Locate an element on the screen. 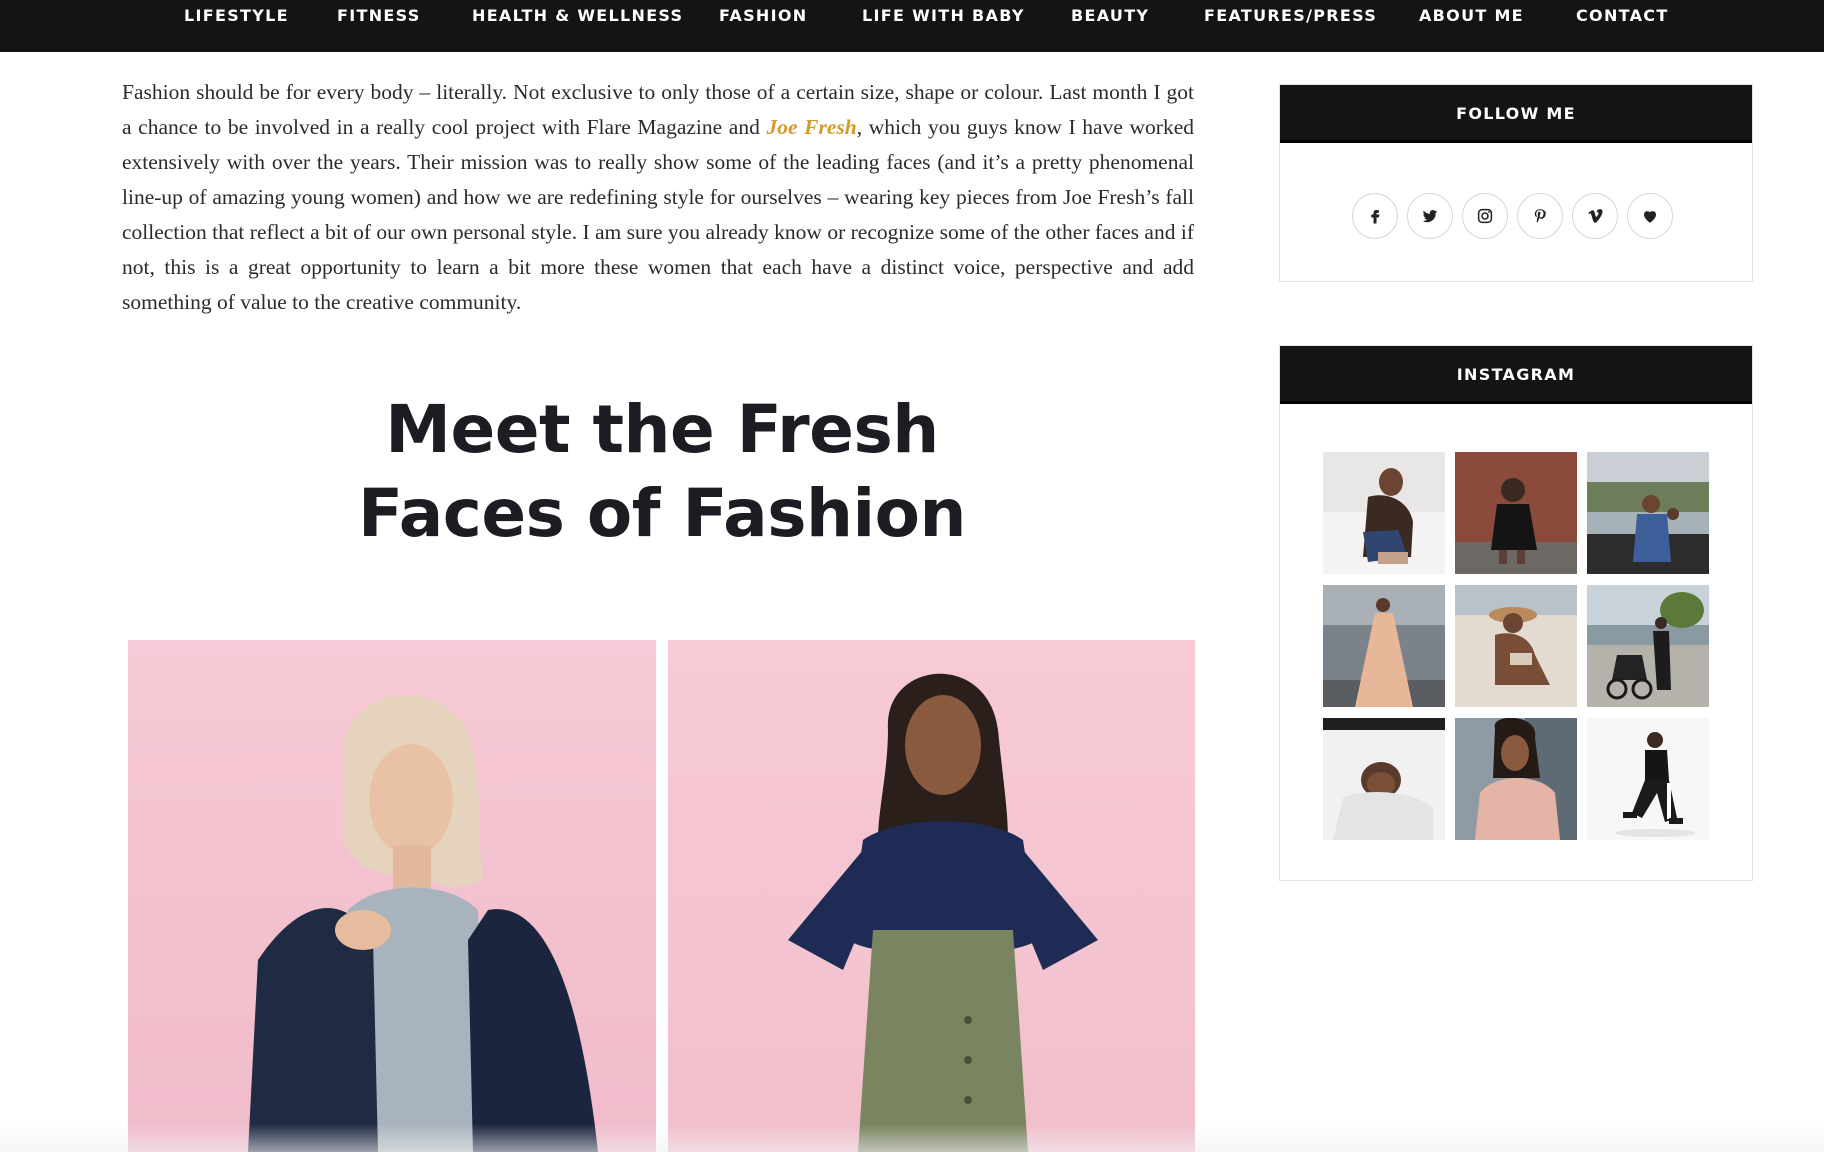 The height and width of the screenshot is (1152, 1824). follow-me-widget: FOLLOW ME is located at coordinates (1516, 183).